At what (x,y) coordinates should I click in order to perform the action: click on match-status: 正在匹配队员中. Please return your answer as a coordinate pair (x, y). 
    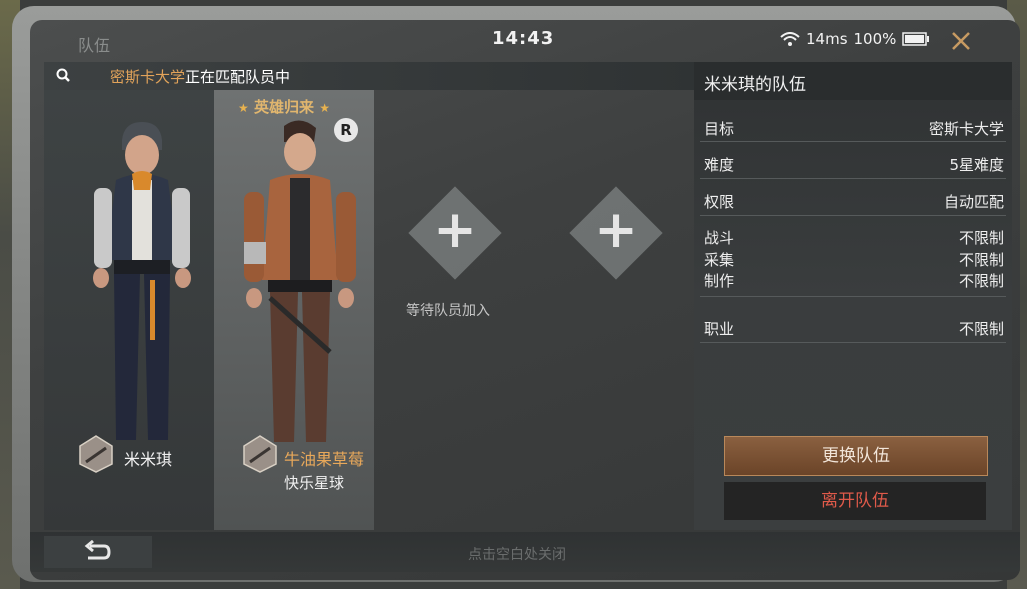
    Looking at the image, I should click on (238, 77).